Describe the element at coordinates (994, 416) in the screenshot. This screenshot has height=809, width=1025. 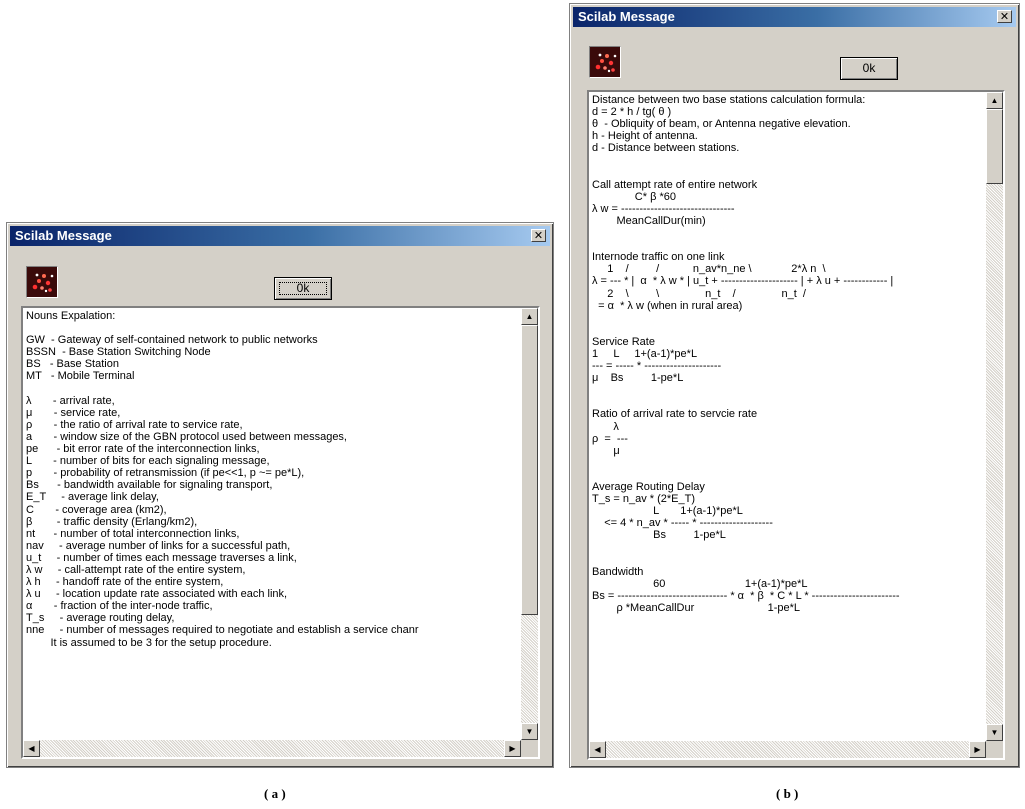
I see `vertical-scrollbar-b: ▲ ▼` at that location.